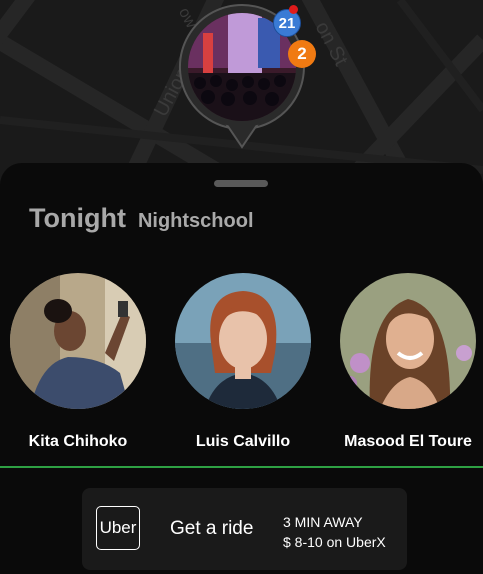 This screenshot has width=483, height=574. I want to click on ride-price: $ 8-10 on UberX, so click(334, 542).